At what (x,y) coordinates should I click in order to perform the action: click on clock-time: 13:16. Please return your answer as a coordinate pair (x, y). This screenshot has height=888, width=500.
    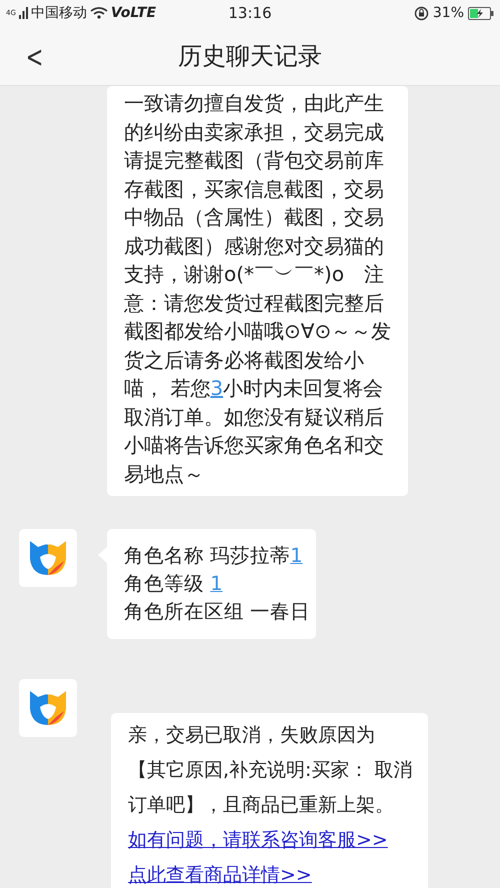
    Looking at the image, I should click on (250, 13).